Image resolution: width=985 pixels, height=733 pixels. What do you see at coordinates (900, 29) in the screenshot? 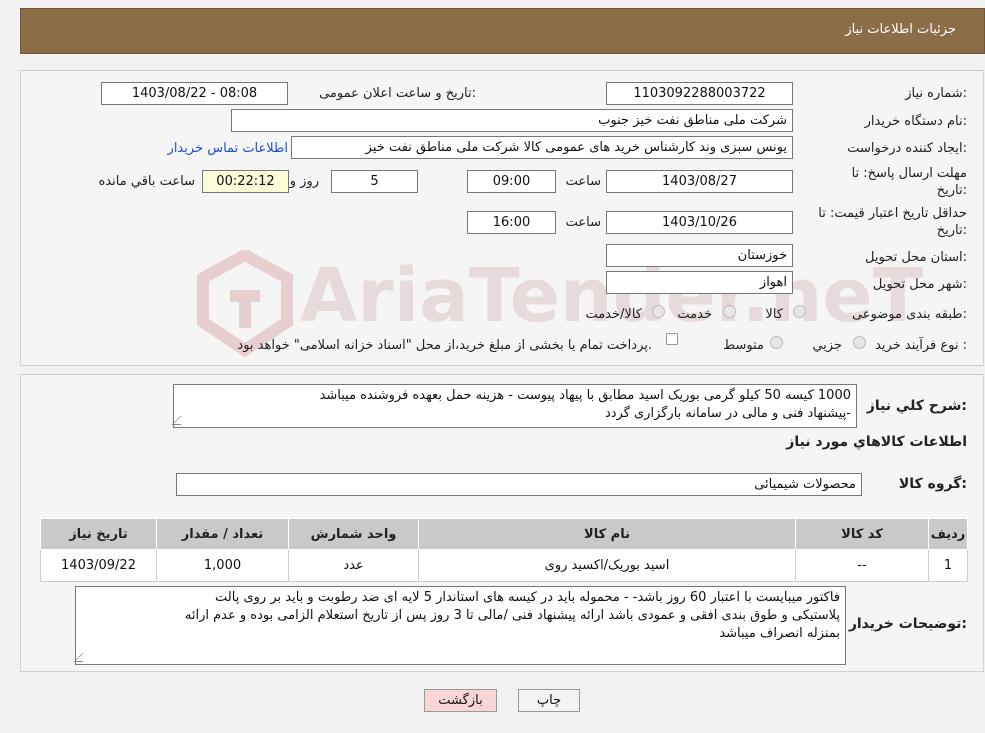
I see `page-title: جزئیات اطلاعات نیاز` at bounding box center [900, 29].